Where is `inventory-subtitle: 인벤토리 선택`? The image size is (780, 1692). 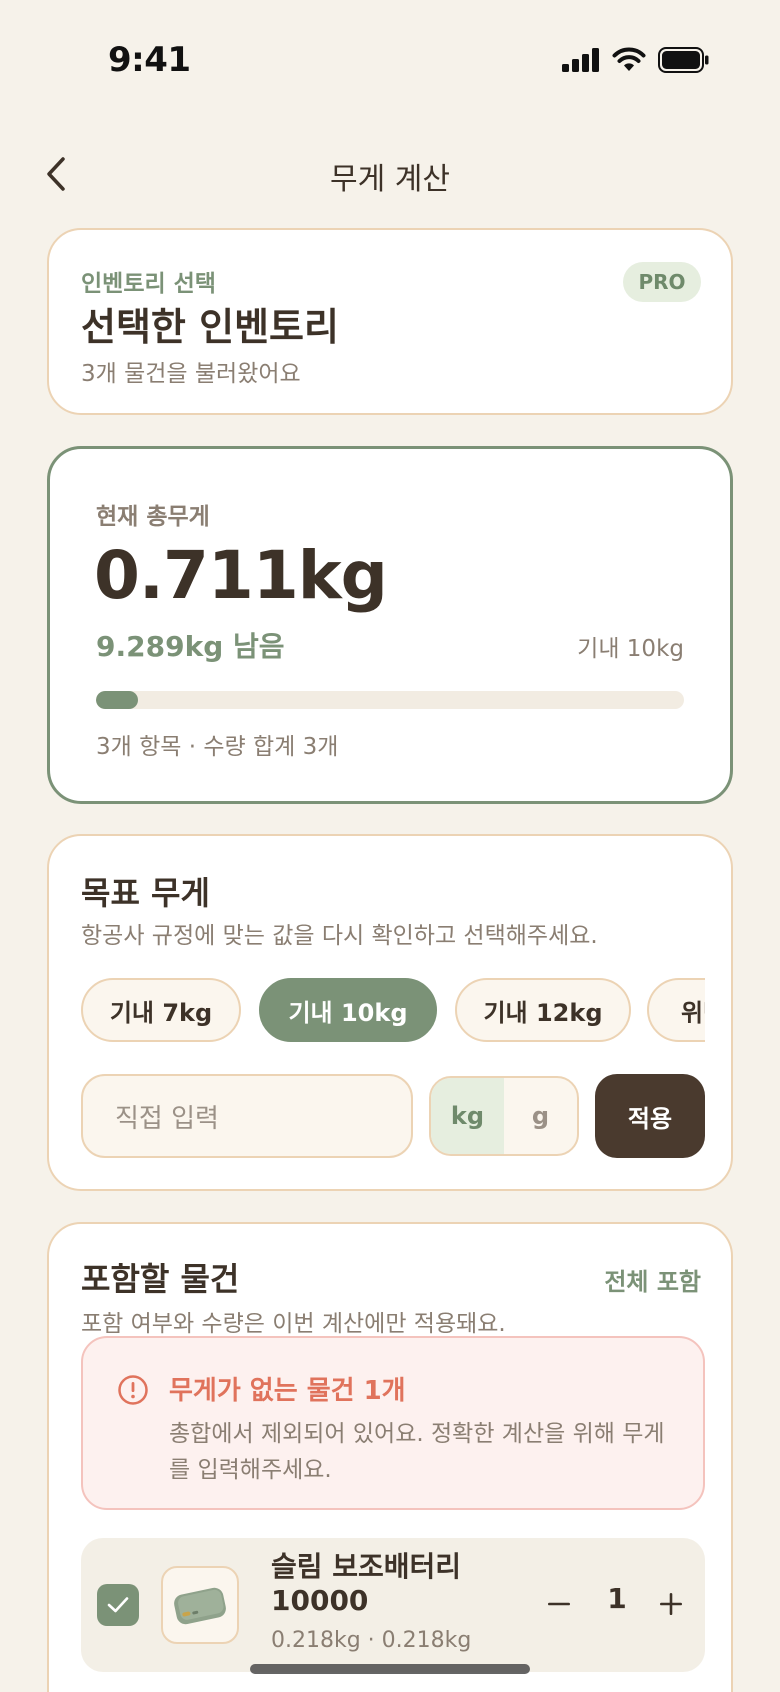
inventory-subtitle: 인벤토리 선택 is located at coordinates (148, 284).